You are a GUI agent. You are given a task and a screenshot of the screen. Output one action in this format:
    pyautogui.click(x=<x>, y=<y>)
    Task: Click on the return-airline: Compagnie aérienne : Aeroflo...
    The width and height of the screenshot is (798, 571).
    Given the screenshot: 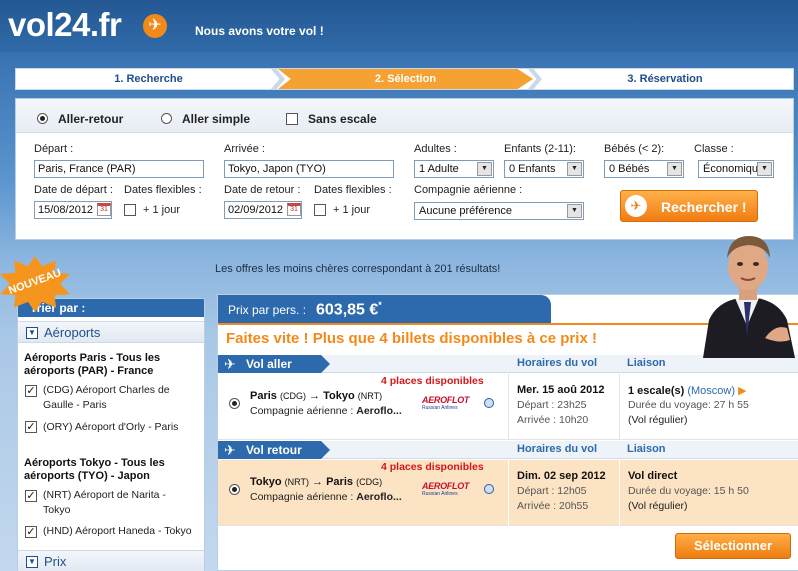 What is the action you would take?
    pyautogui.click(x=326, y=497)
    